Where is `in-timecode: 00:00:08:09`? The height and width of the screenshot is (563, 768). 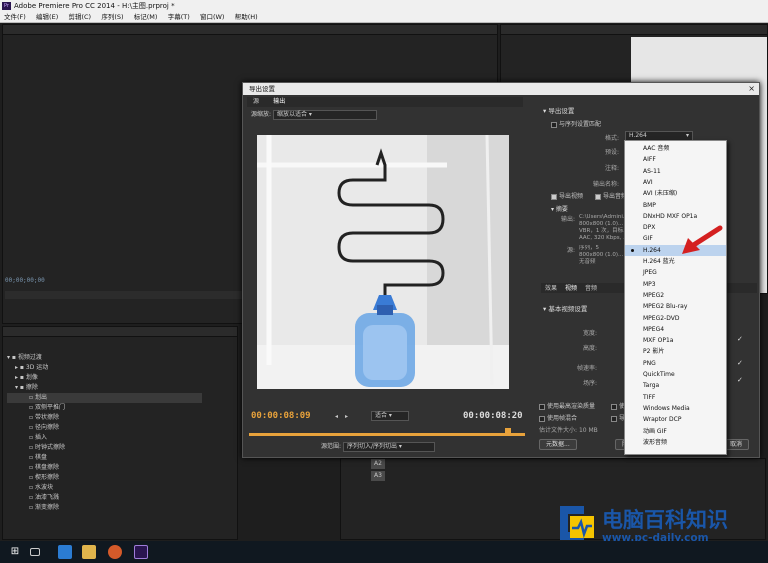 in-timecode: 00:00:08:09 is located at coordinates (281, 416).